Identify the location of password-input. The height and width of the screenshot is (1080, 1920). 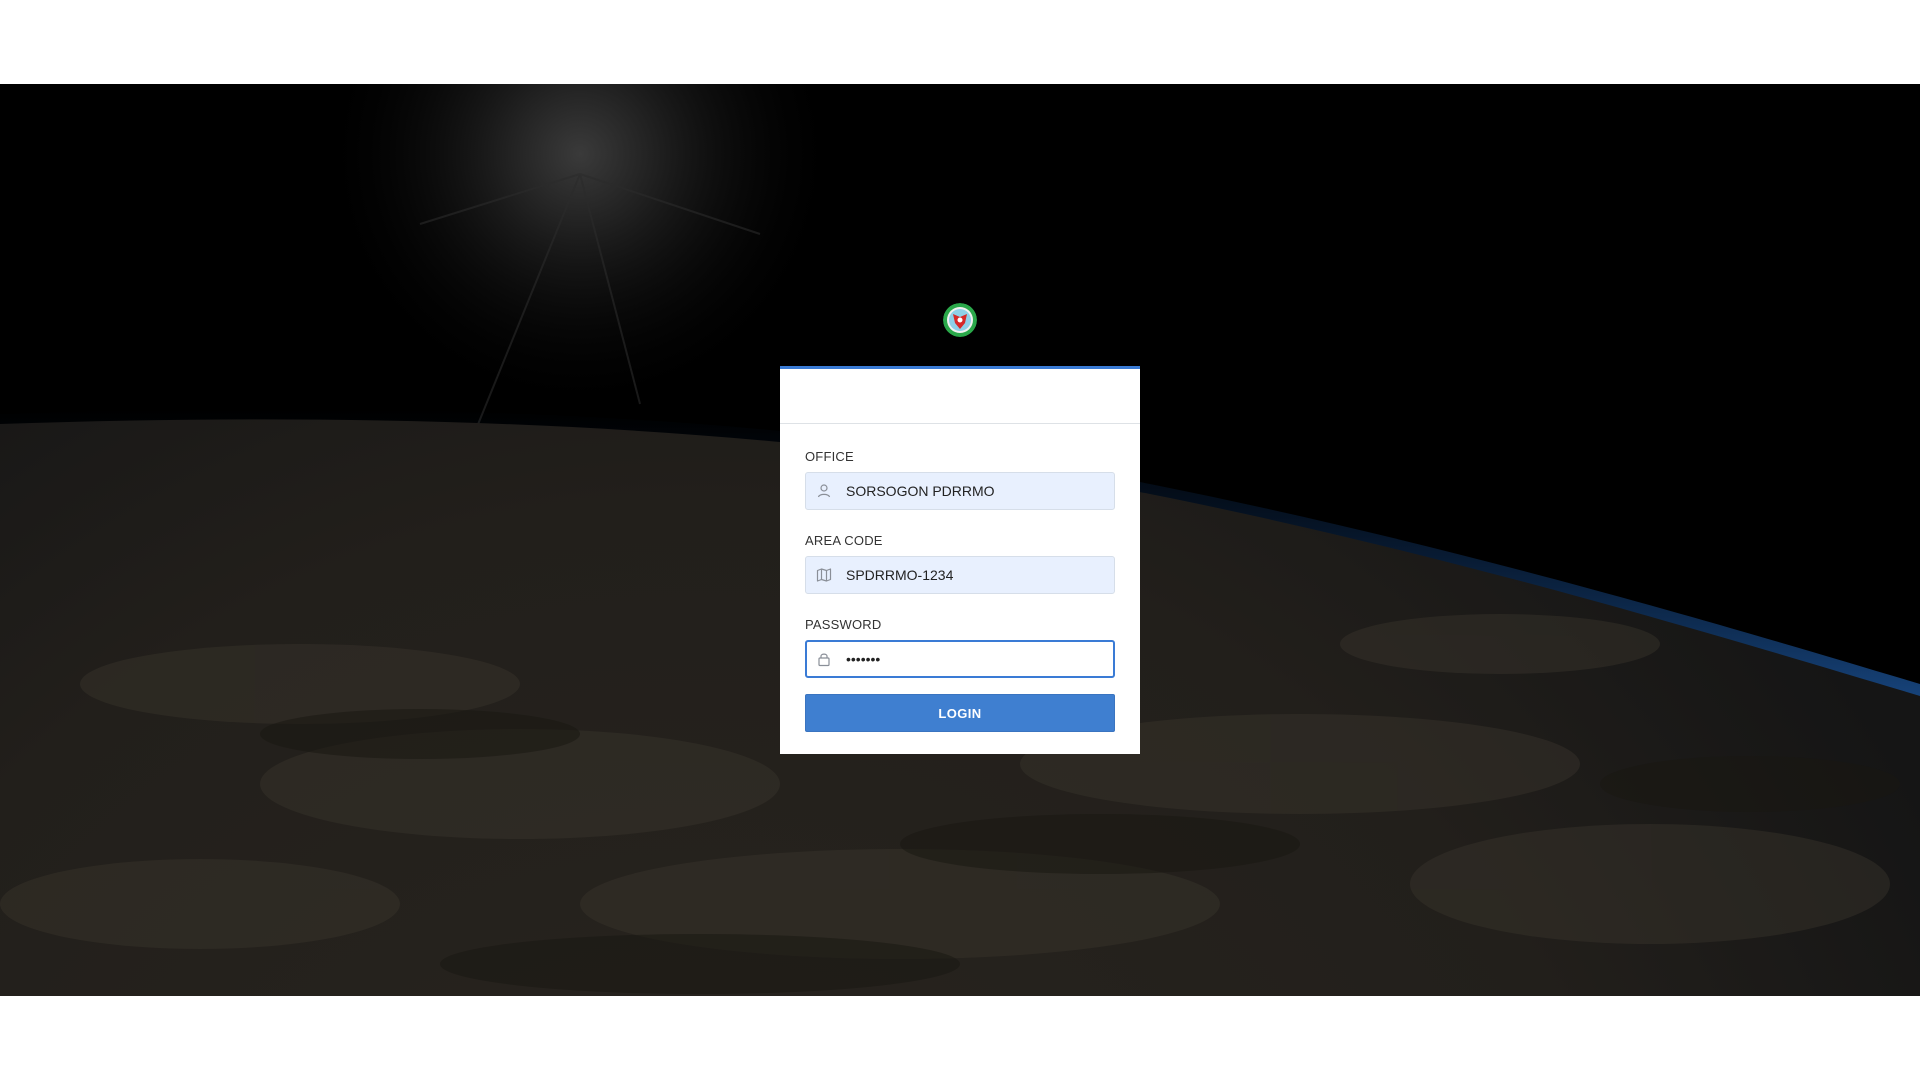
(976, 659).